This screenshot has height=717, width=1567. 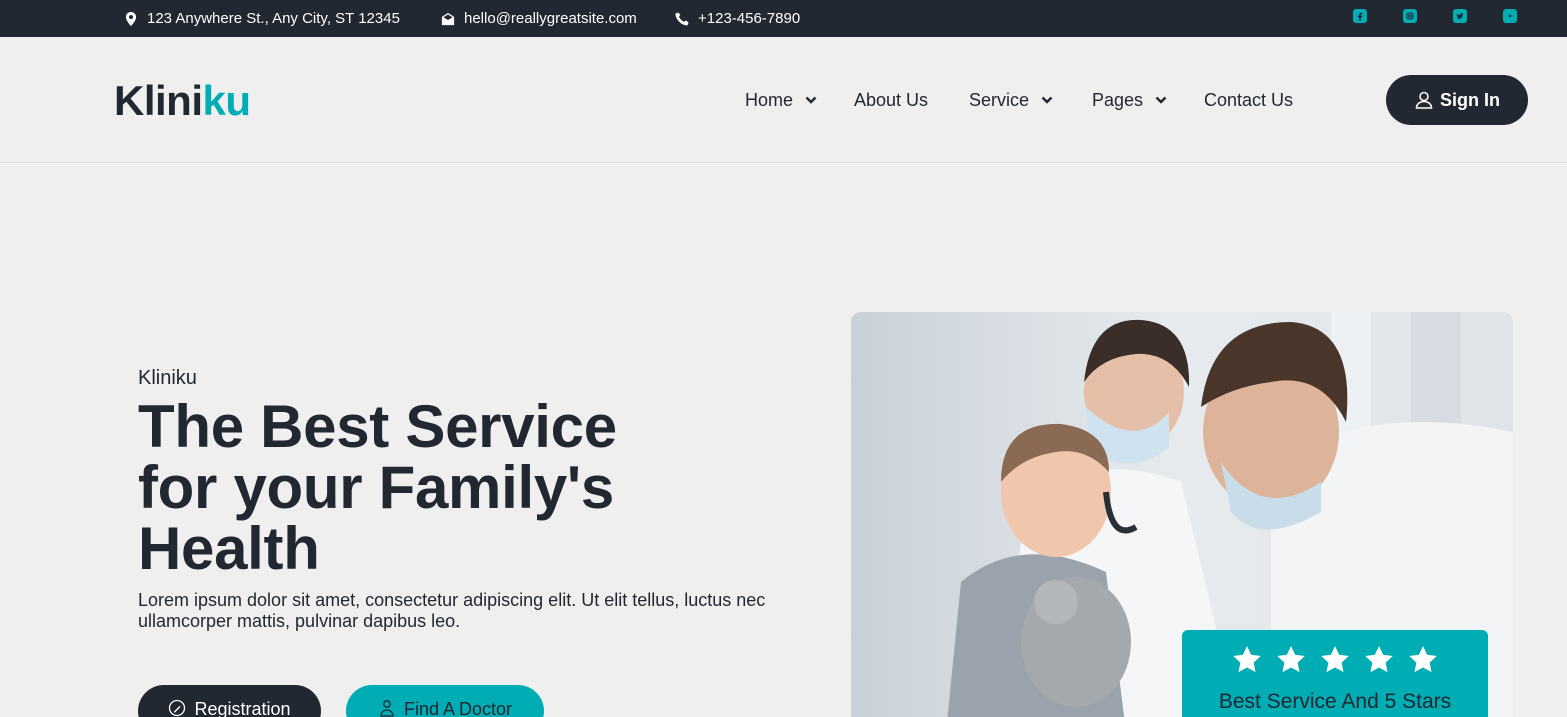 I want to click on registration-button: Registration, so click(x=229, y=701).